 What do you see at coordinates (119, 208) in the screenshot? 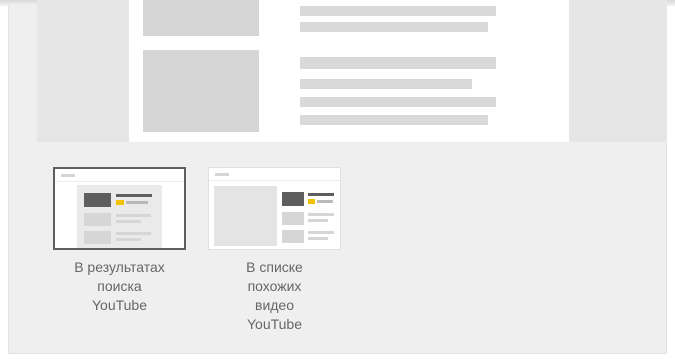
I see `search-results-thumbnail` at bounding box center [119, 208].